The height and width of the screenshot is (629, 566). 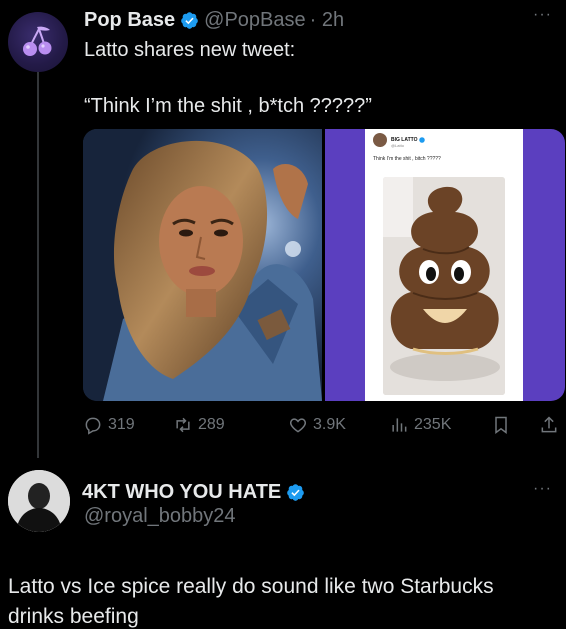 I want to click on reply-header: 4KT WHO YOU HATE, so click(x=196, y=492).